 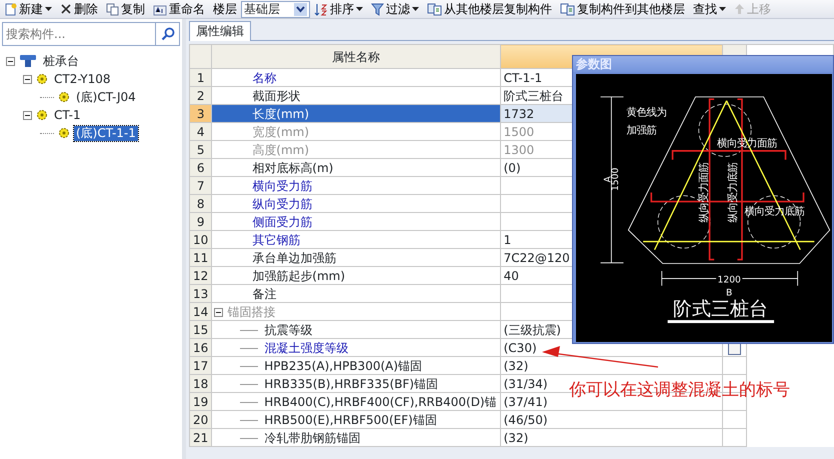 I want to click on row-number: 5, so click(x=200, y=149).